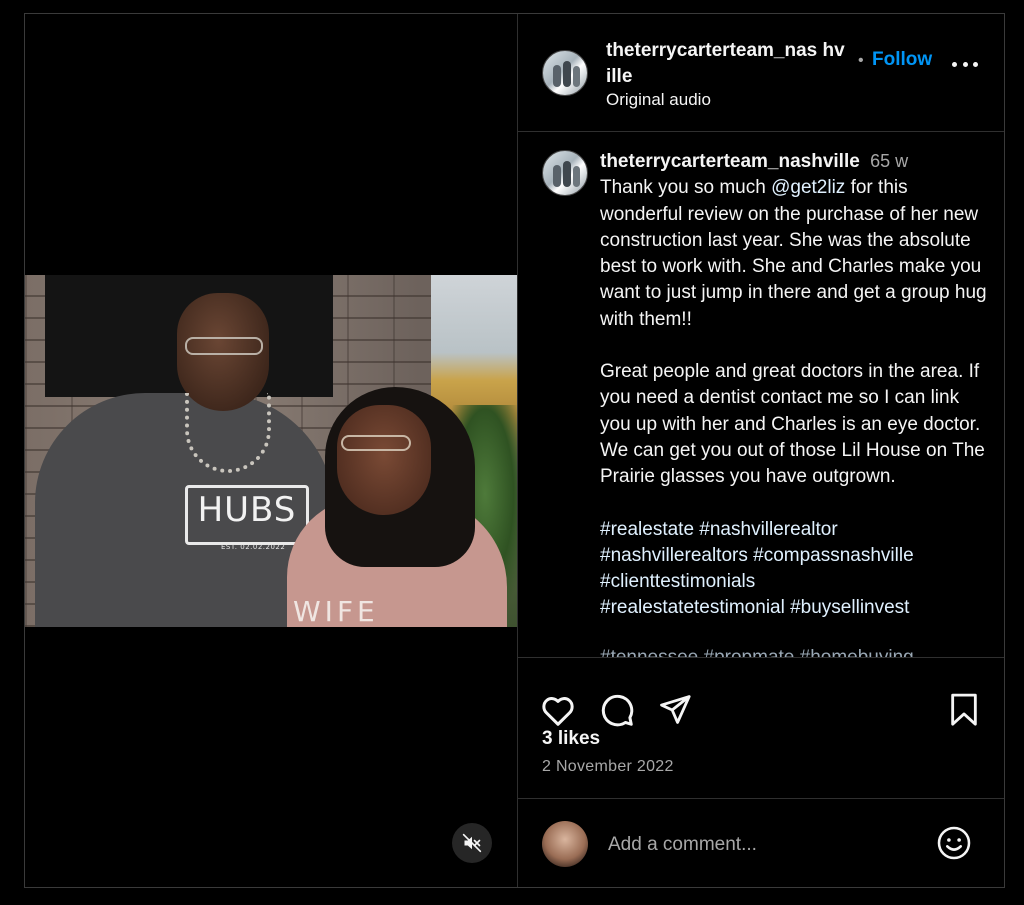  Describe the element at coordinates (780, 652) in the screenshot. I see `hashtags-overflow: #tennessee #propmate #homebuying` at that location.